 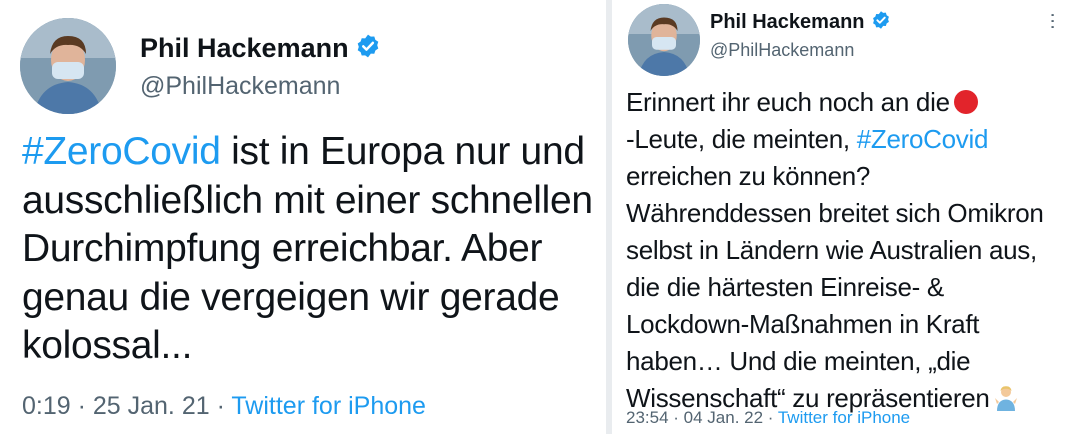 I want to click on tweet-timestamp: 23:54 · 04 Jan. 22 ·, so click(x=702, y=417).